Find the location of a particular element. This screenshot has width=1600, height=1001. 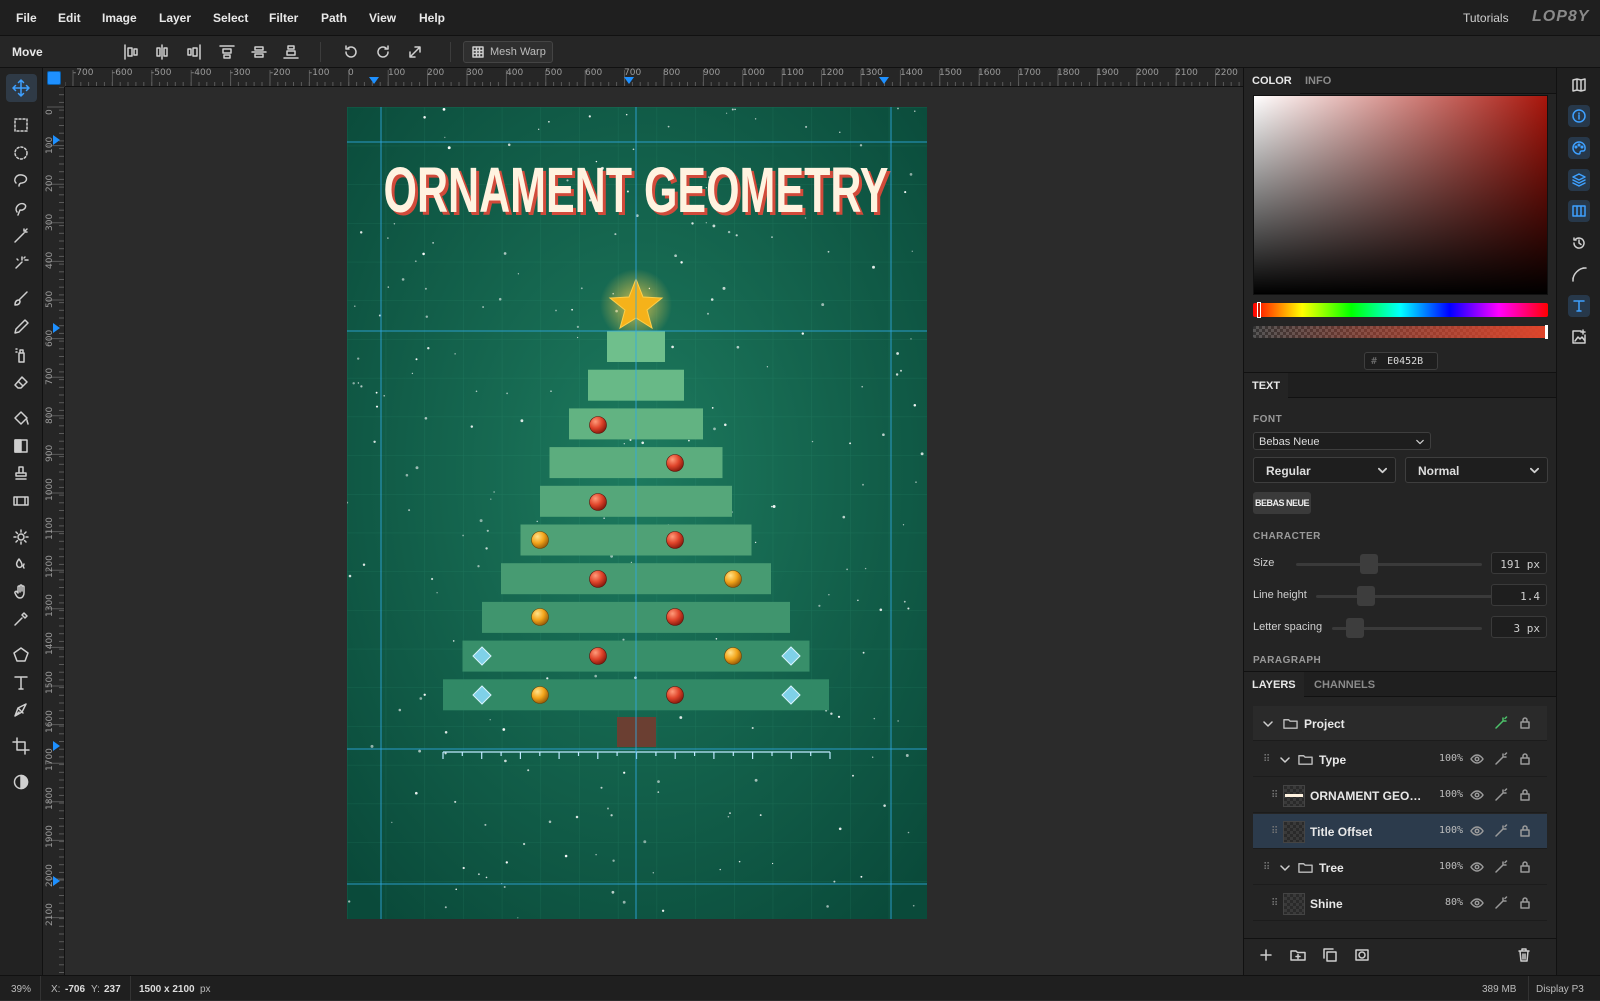

color-field is located at coordinates (1400, 195).